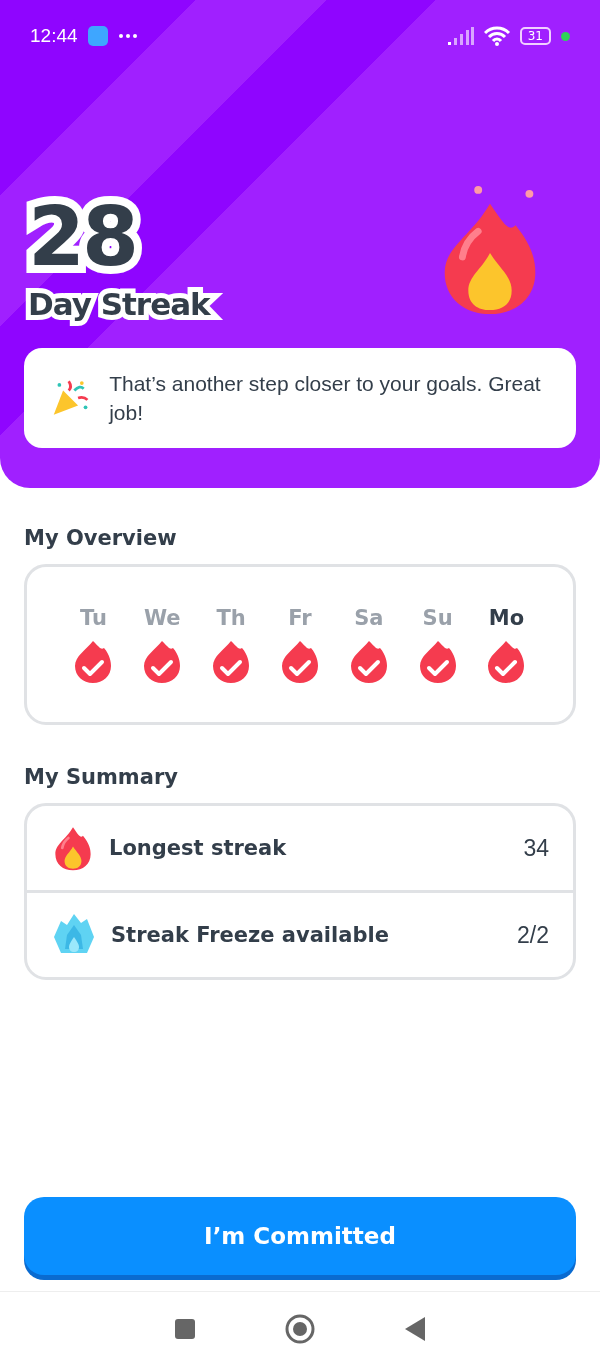 Image resolution: width=600 pixels, height=1366 pixels. Describe the element at coordinates (300, 617) in the screenshot. I see `day-label: Fr` at that location.